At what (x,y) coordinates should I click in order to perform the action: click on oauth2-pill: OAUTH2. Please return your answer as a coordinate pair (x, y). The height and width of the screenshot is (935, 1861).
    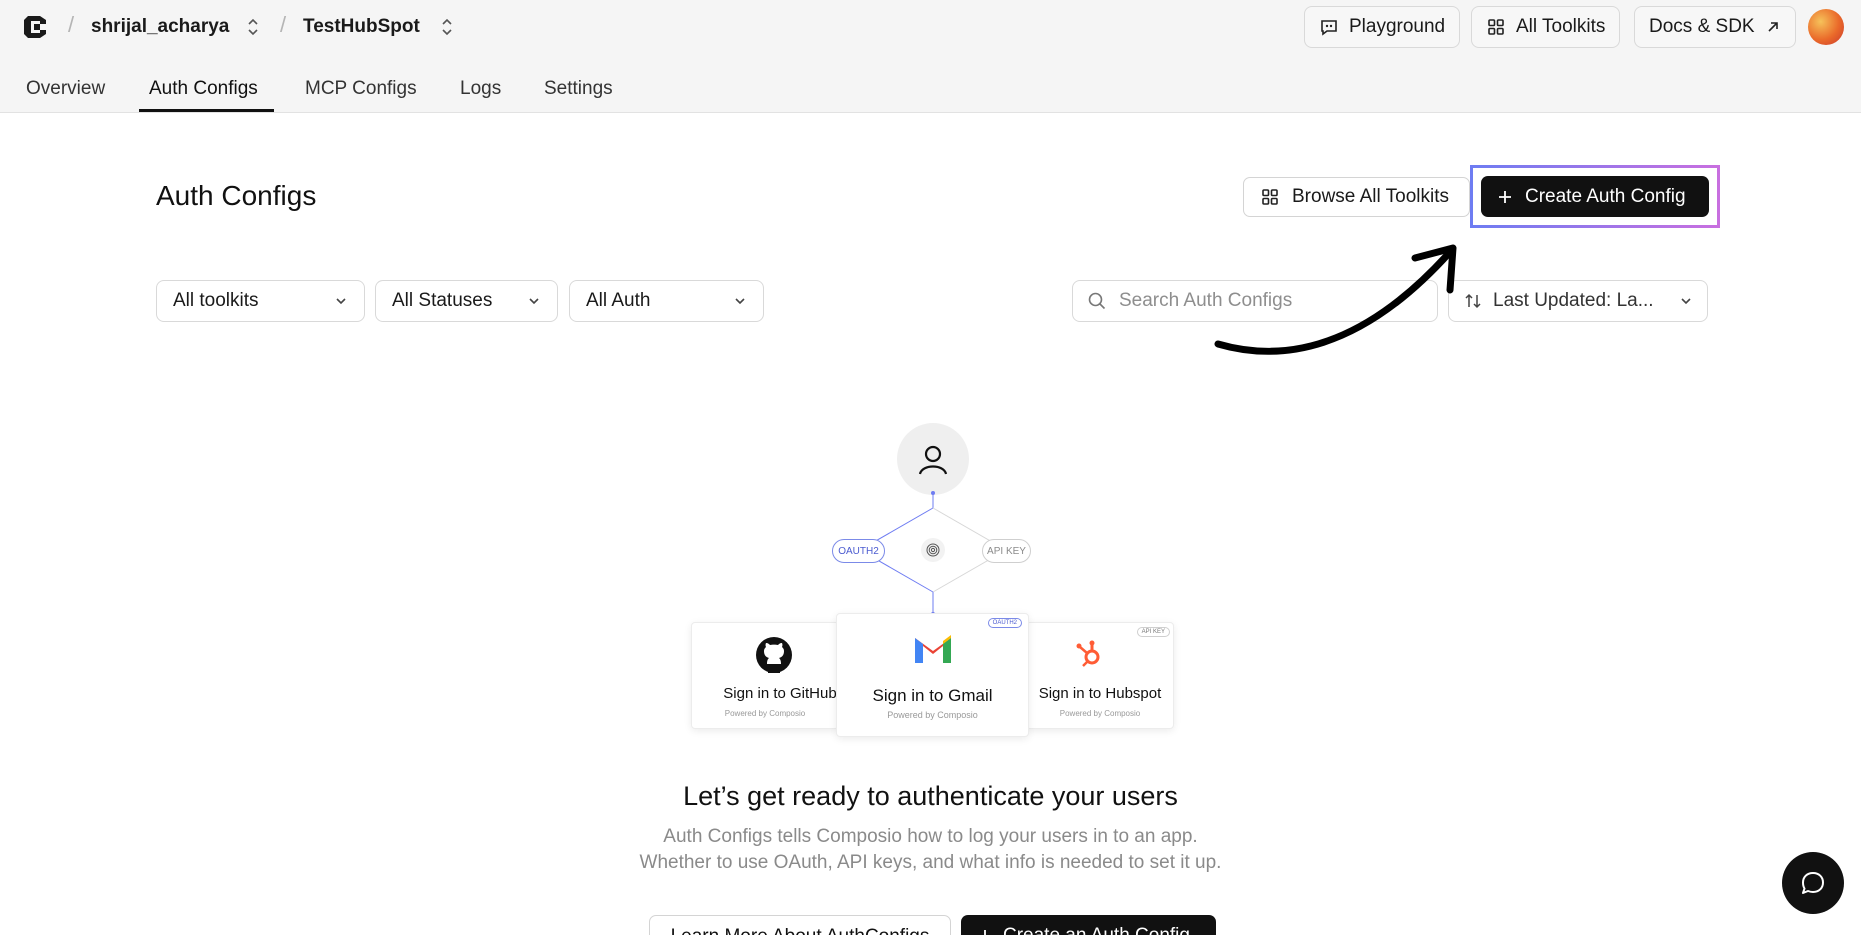
    Looking at the image, I should click on (858, 551).